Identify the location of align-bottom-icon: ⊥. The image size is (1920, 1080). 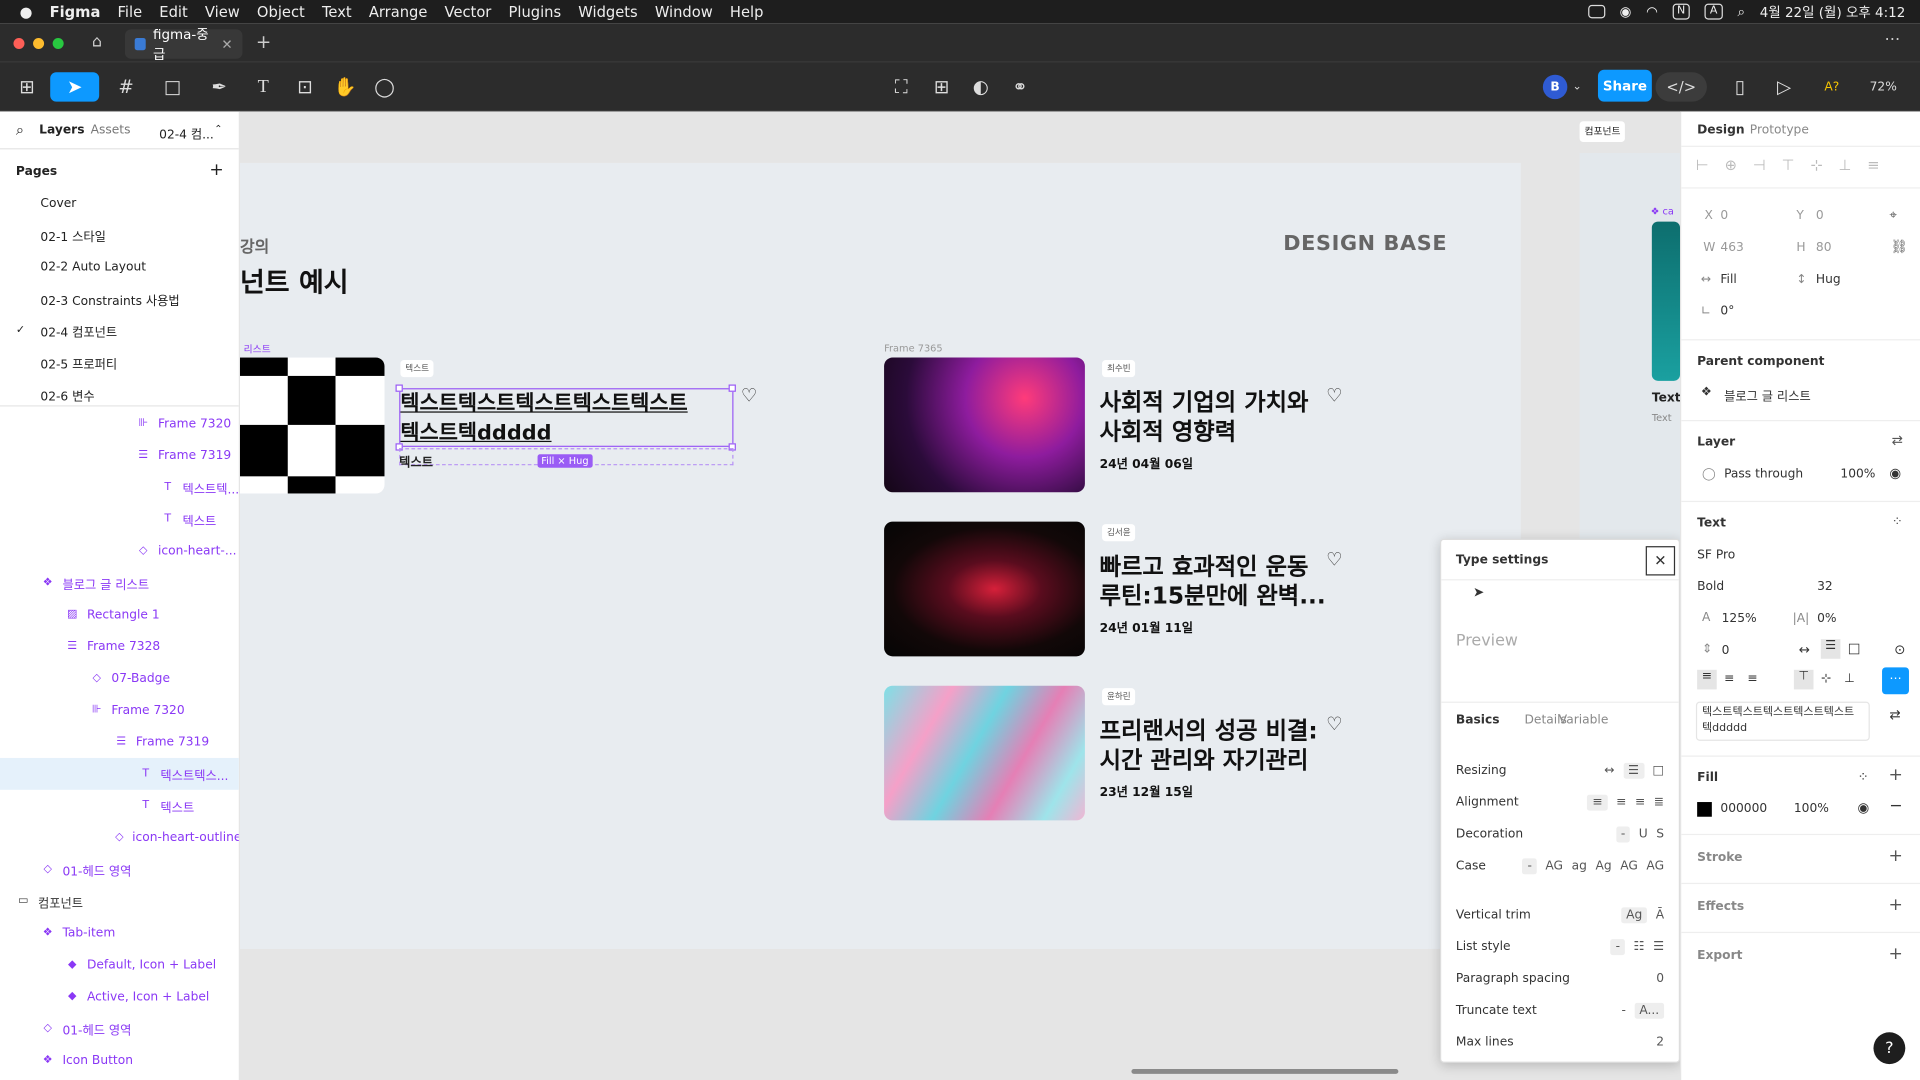
(1845, 165).